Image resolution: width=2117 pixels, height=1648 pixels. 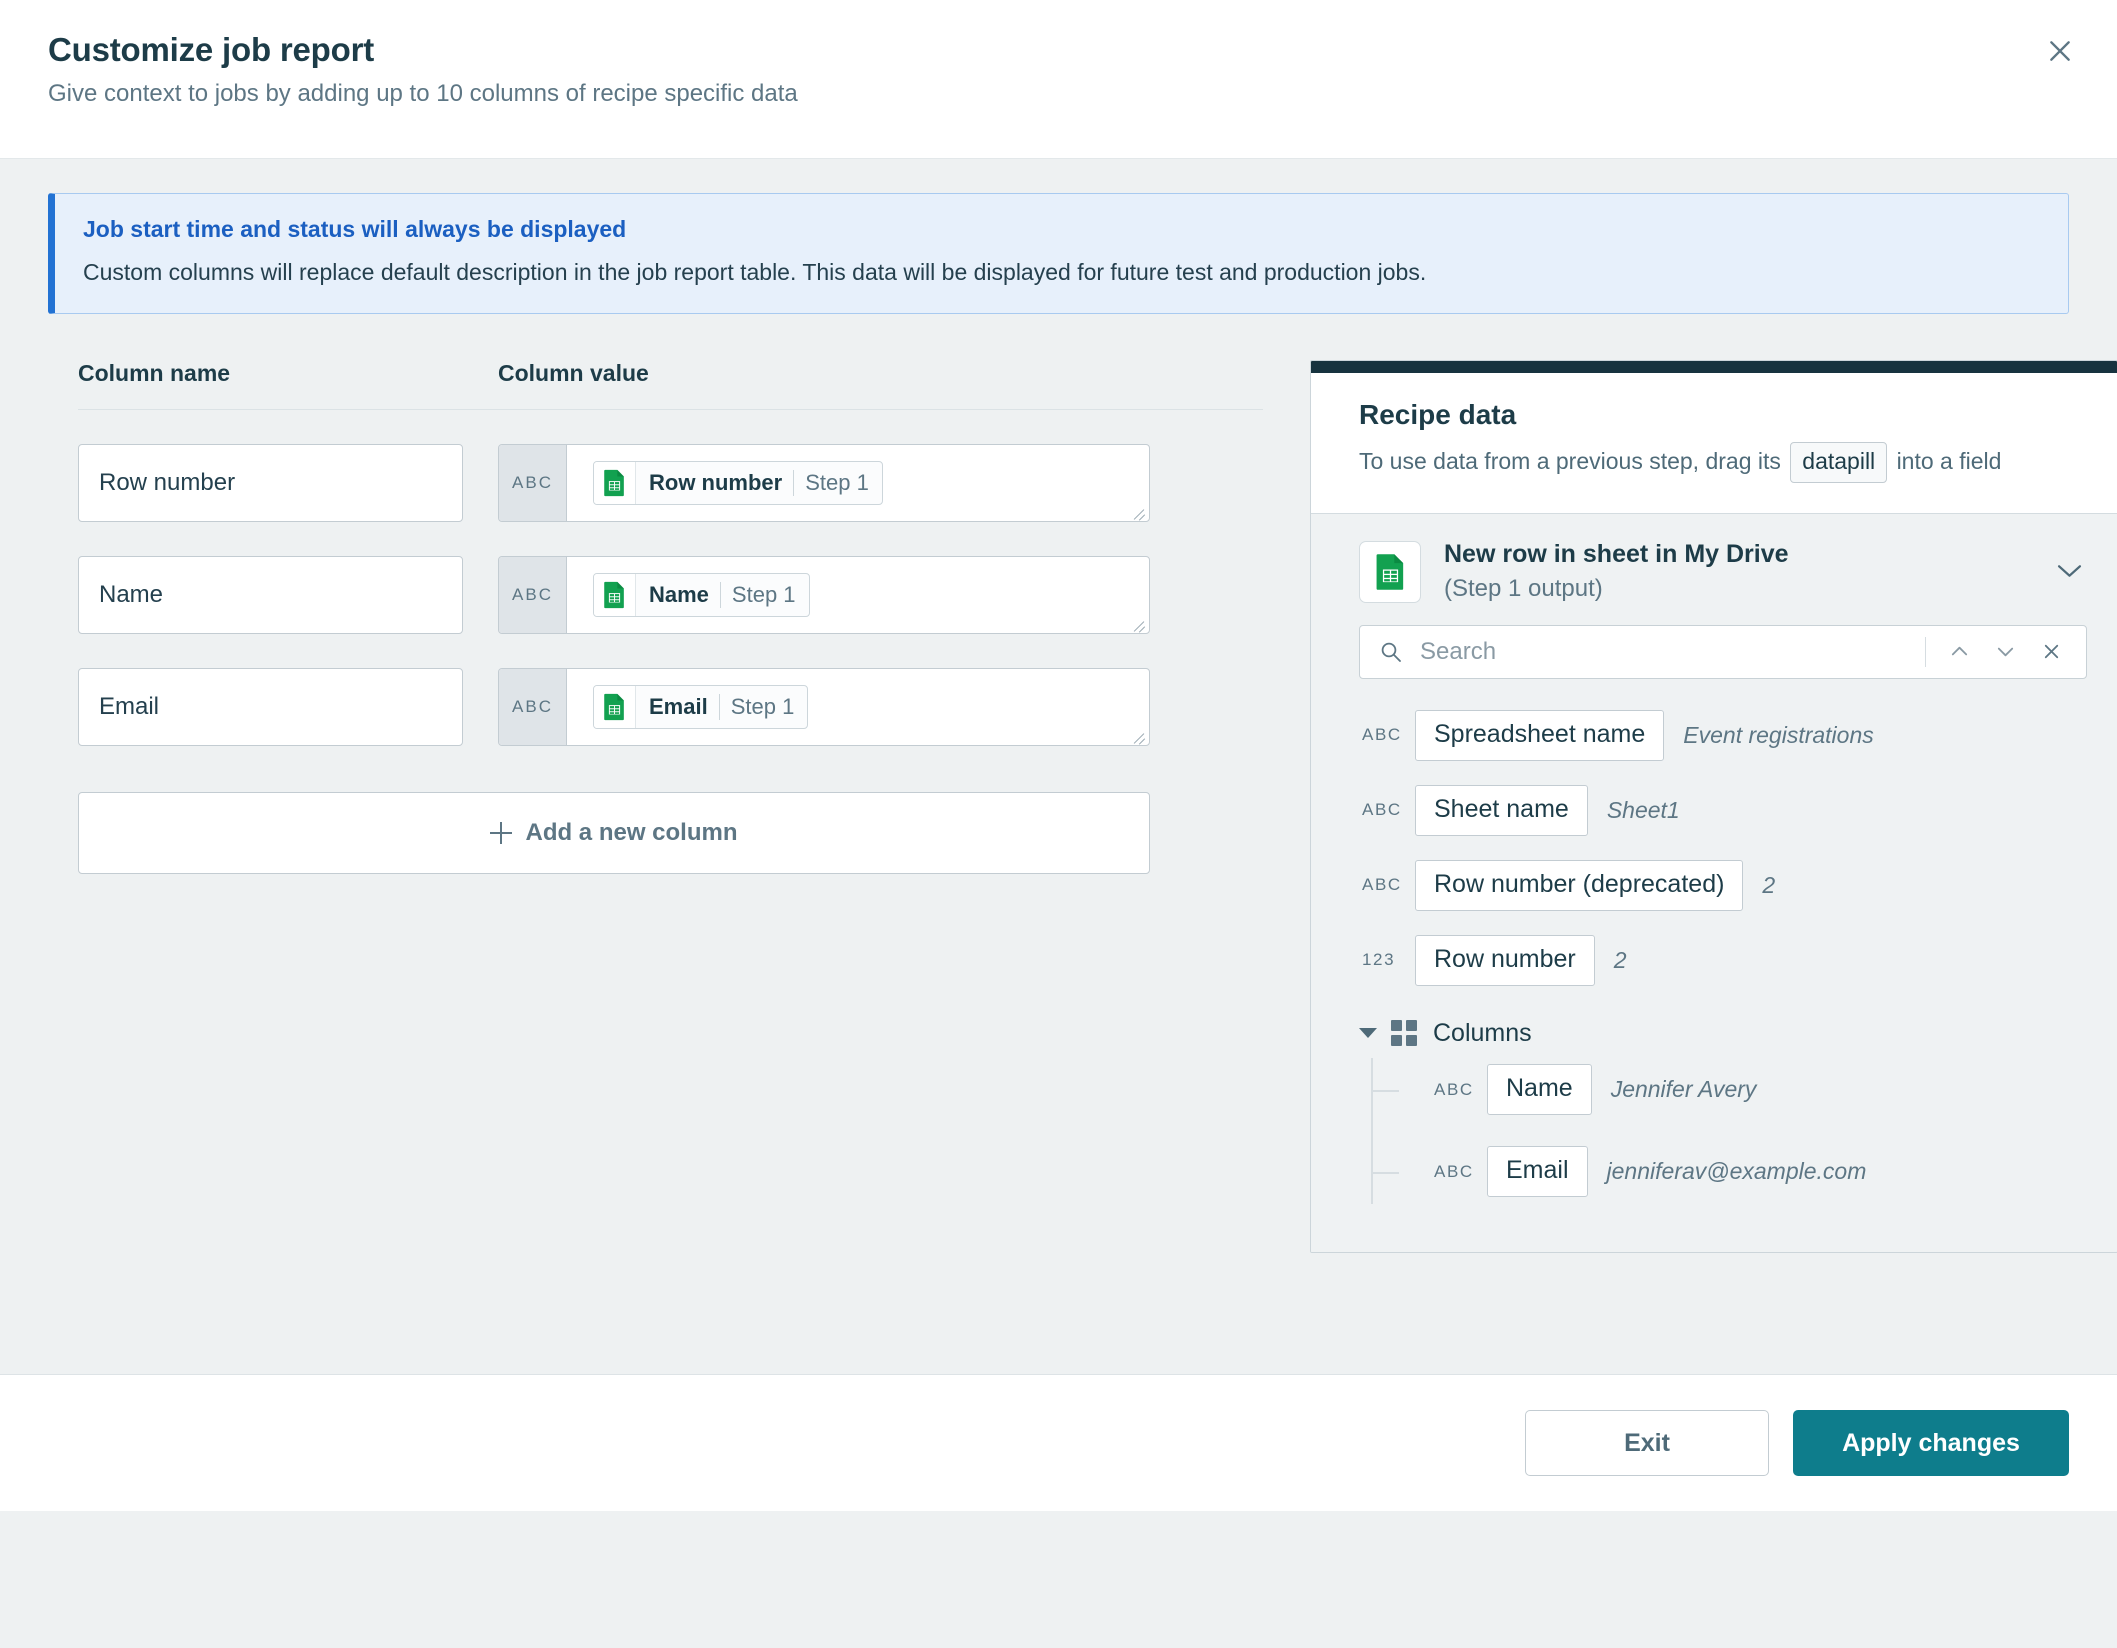 What do you see at coordinates (1778, 734) in the screenshot?
I see `field-sample-value: Event registrations` at bounding box center [1778, 734].